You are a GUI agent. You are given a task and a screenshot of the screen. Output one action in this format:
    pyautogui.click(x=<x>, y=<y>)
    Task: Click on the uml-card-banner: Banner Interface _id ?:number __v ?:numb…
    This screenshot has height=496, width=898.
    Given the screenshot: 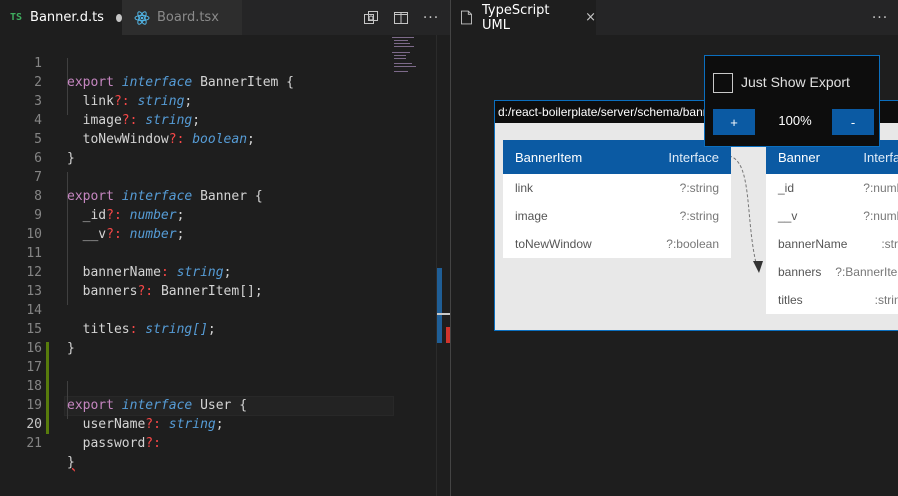 What is the action you would take?
    pyautogui.click(x=832, y=227)
    